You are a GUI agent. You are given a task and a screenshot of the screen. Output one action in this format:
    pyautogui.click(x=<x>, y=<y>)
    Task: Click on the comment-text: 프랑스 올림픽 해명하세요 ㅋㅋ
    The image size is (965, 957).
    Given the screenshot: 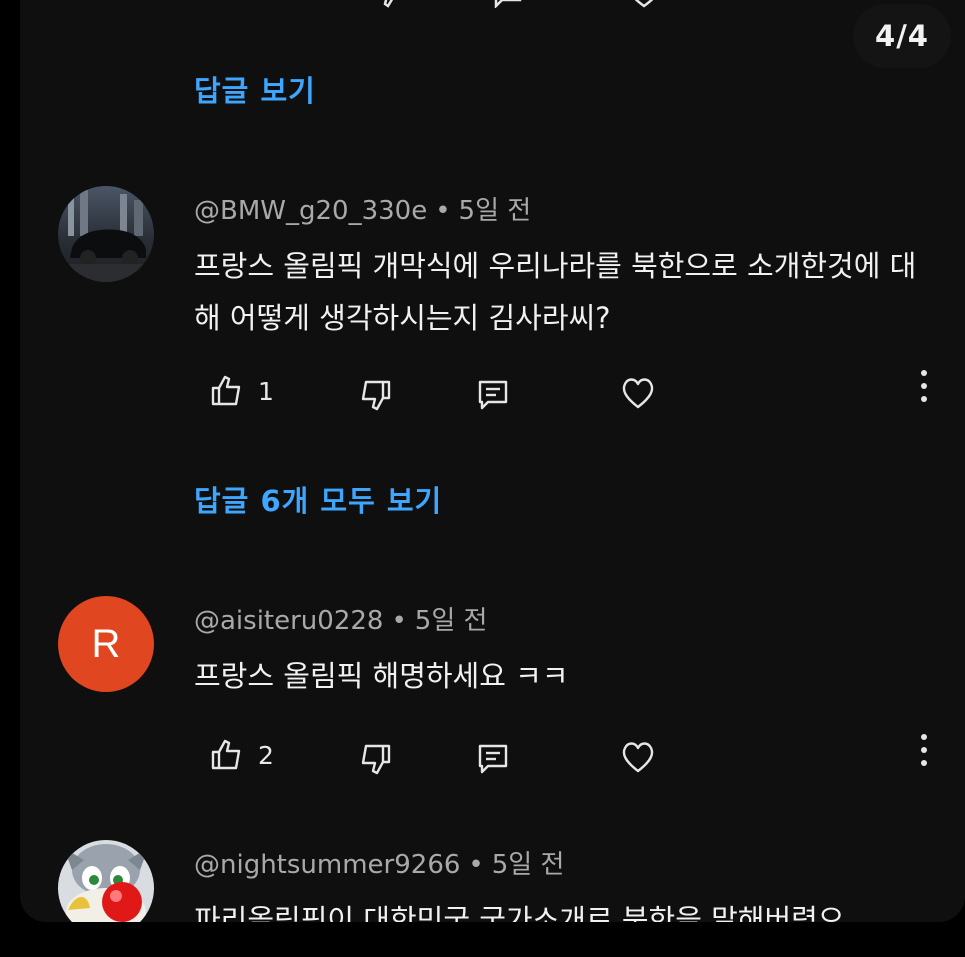 What is the action you would take?
    pyautogui.click(x=381, y=676)
    